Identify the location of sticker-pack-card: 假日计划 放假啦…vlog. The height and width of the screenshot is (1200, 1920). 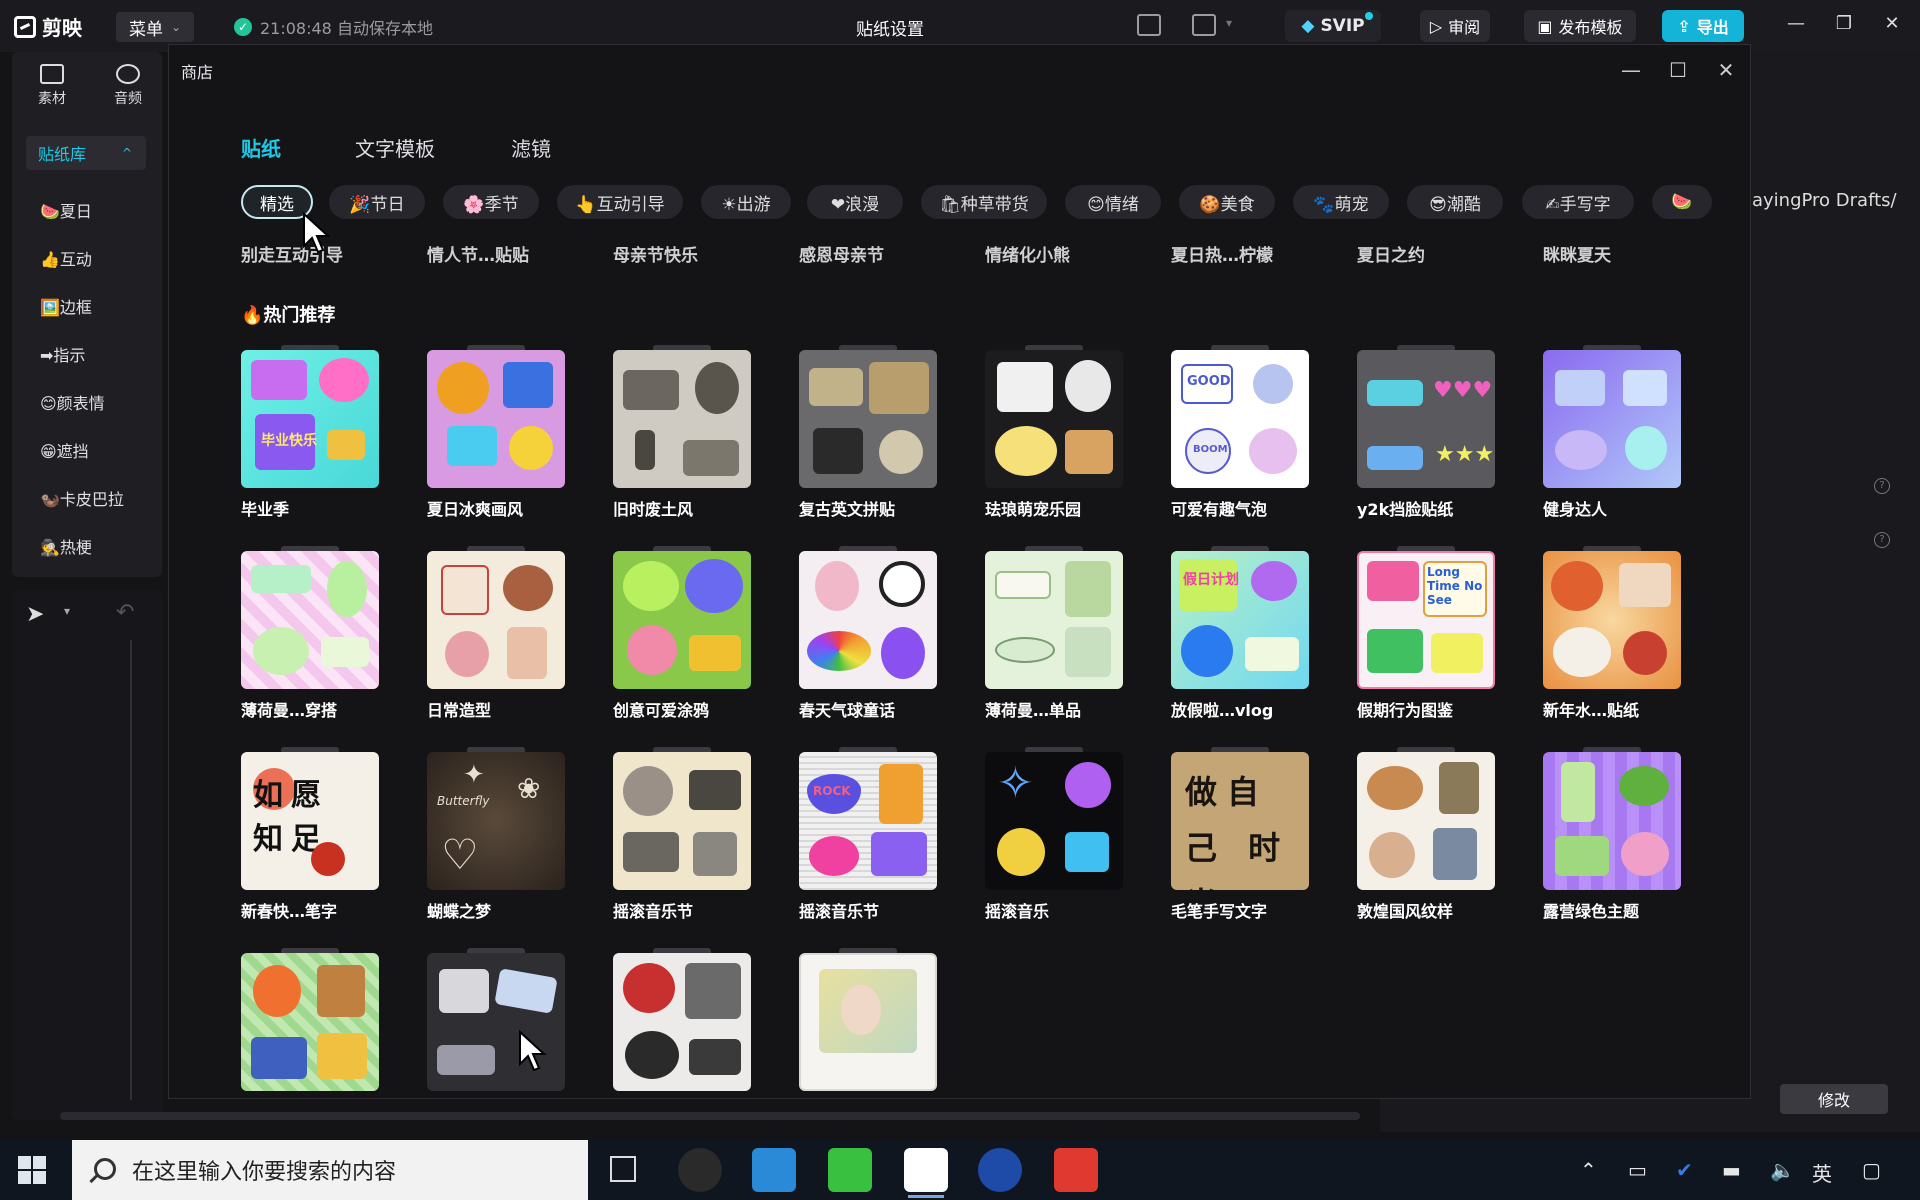
(1240, 633).